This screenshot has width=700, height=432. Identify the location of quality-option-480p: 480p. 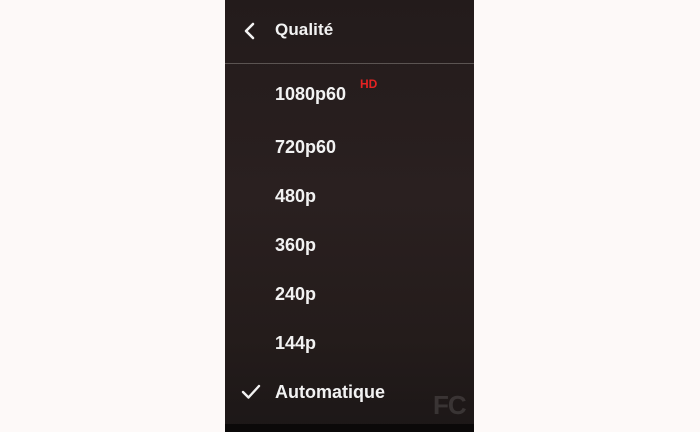
(349, 196).